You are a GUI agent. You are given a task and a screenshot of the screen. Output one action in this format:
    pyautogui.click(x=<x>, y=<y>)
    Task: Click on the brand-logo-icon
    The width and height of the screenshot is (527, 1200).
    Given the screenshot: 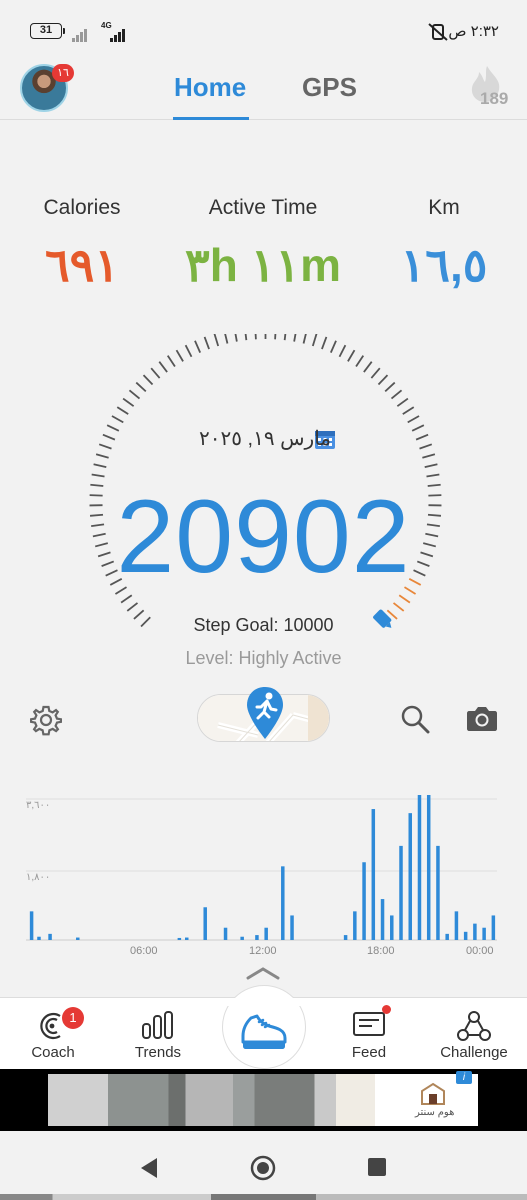 What is the action you would take?
    pyautogui.click(x=433, y=1093)
    